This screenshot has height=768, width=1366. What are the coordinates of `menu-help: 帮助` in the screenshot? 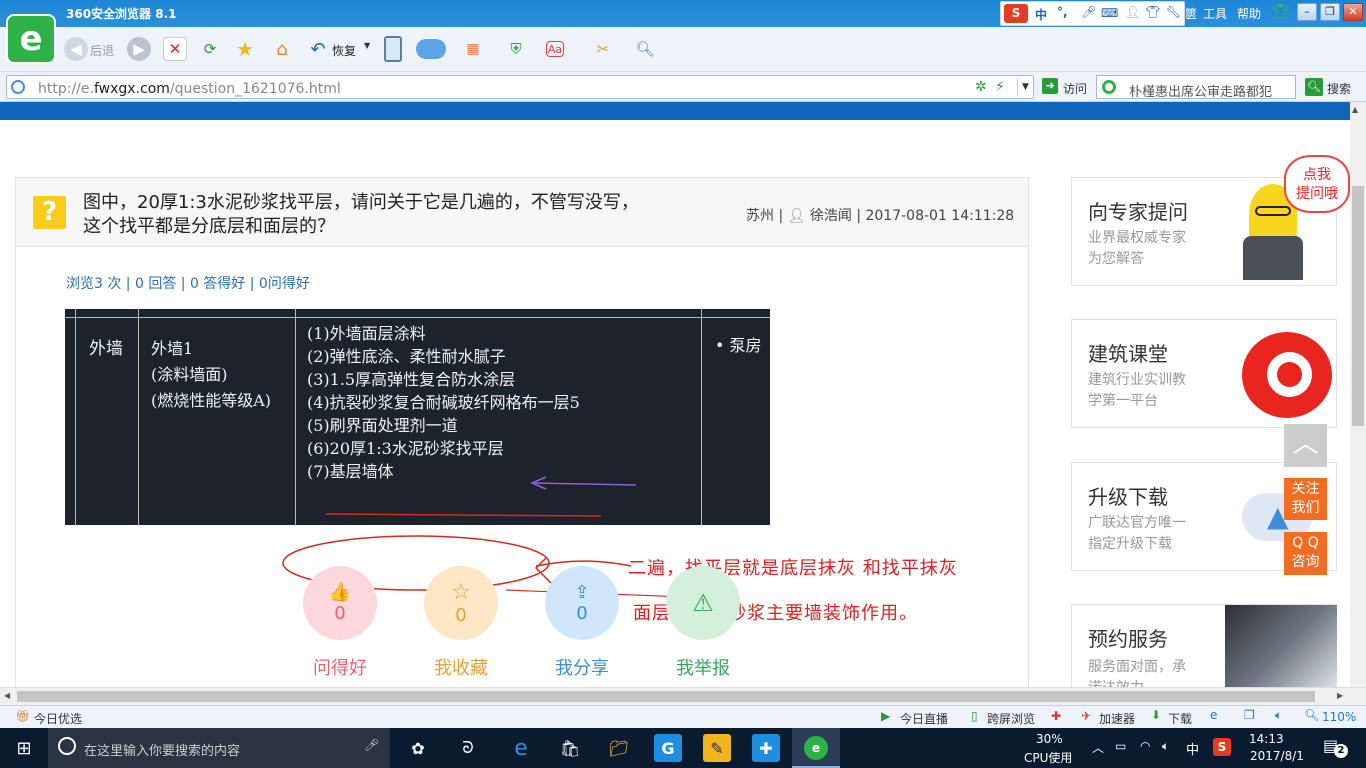 It's located at (1249, 13).